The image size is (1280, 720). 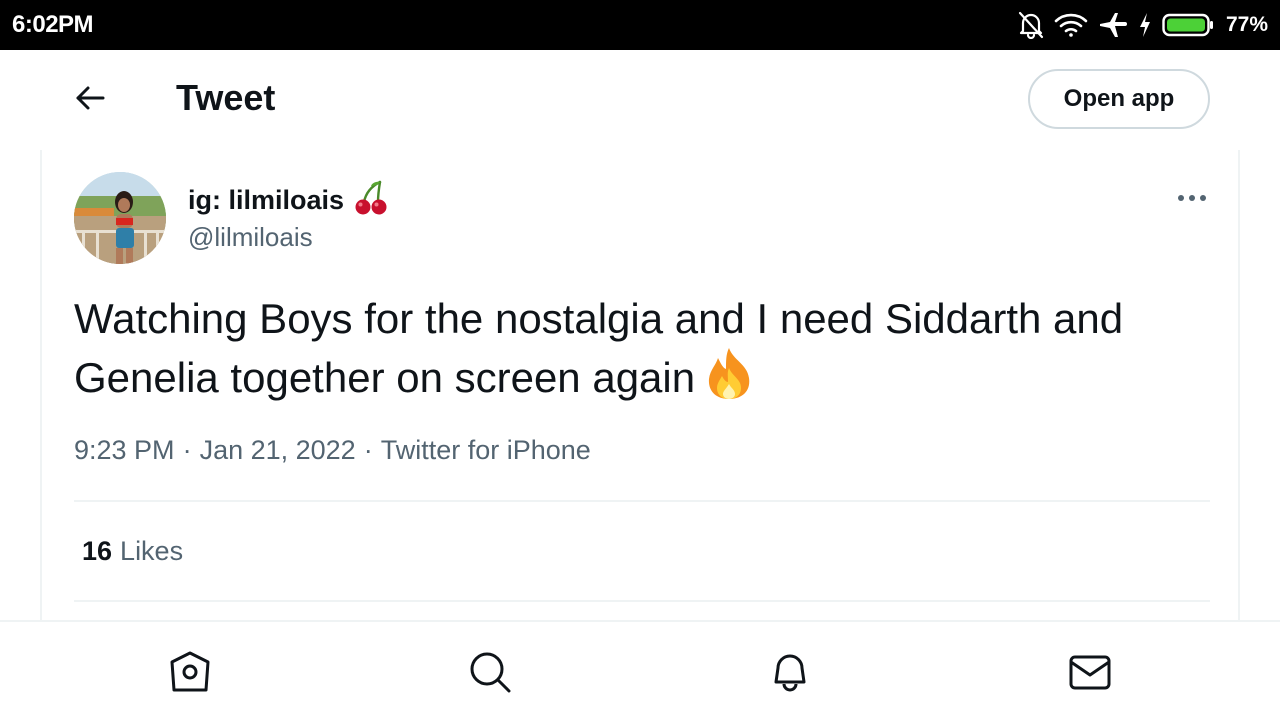 I want to click on home-icon, so click(x=190, y=674).